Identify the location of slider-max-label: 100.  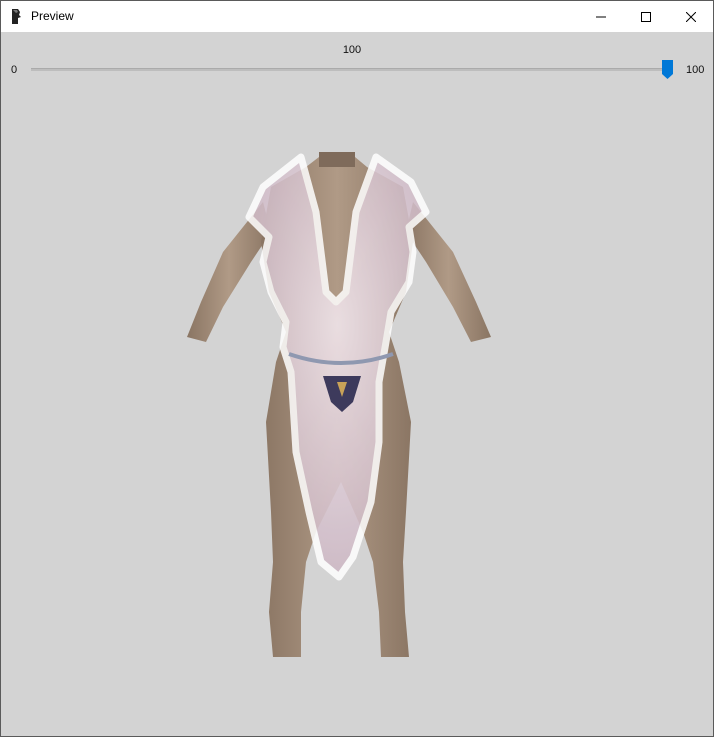
(695, 70).